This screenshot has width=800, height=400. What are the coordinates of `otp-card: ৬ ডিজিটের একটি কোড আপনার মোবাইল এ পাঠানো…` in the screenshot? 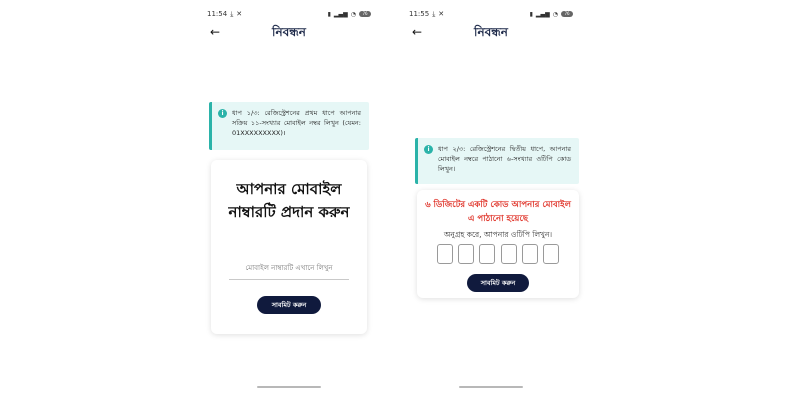 It's located at (498, 244).